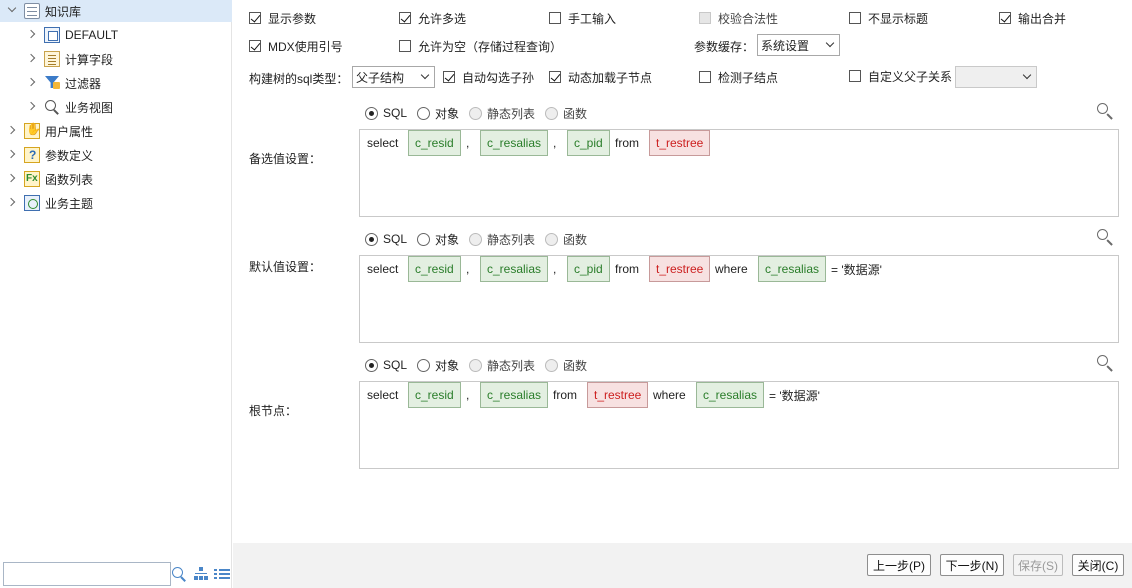 The image size is (1132, 588). Describe the element at coordinates (972, 565) in the screenshot. I see `next-button: 下一步(N)` at that location.